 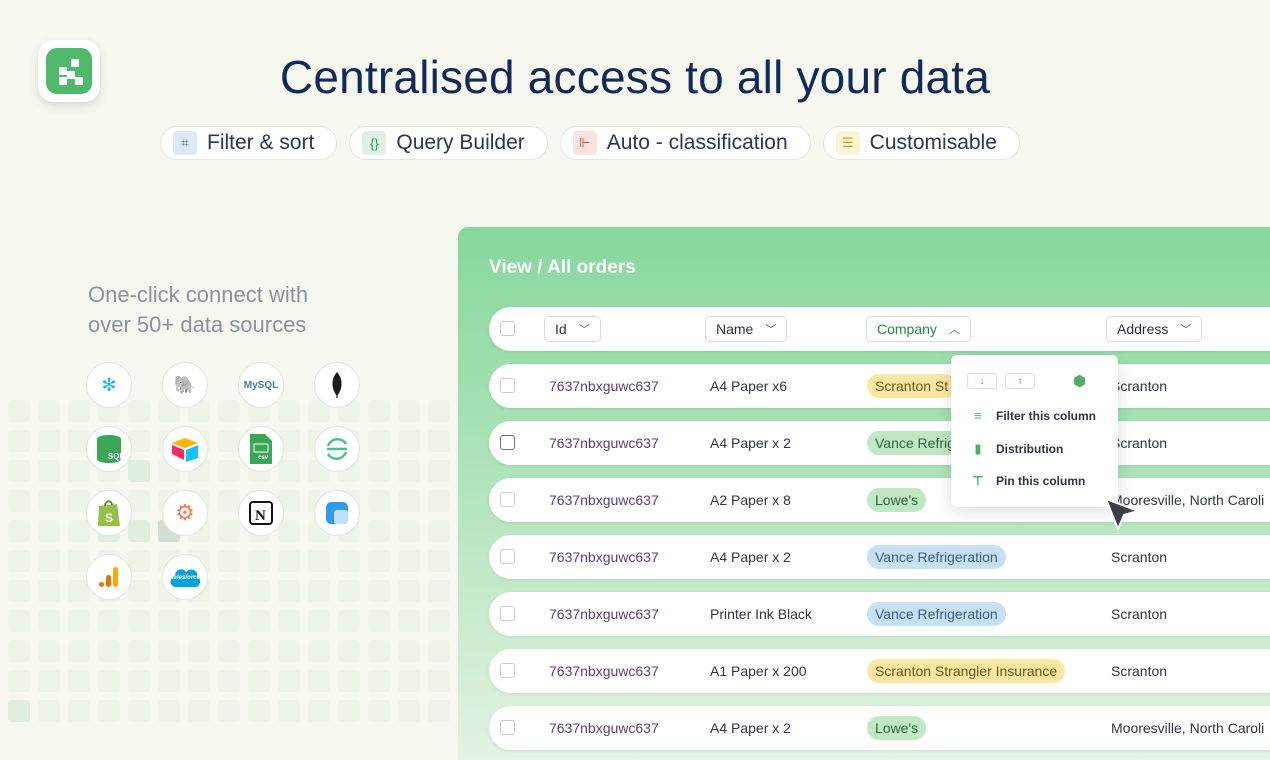 I want to click on hubspot-icon: ⚙, so click(x=185, y=513).